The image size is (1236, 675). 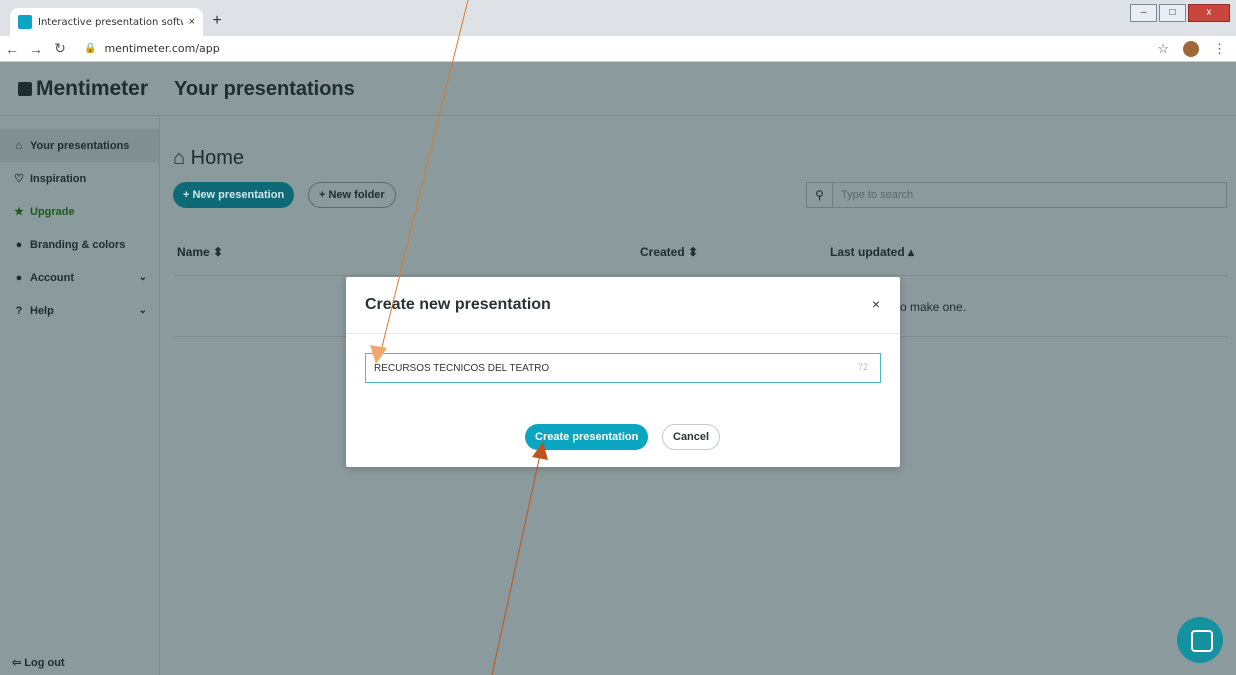 What do you see at coordinates (92, 88) in the screenshot?
I see `logo-text: Mentimeter` at bounding box center [92, 88].